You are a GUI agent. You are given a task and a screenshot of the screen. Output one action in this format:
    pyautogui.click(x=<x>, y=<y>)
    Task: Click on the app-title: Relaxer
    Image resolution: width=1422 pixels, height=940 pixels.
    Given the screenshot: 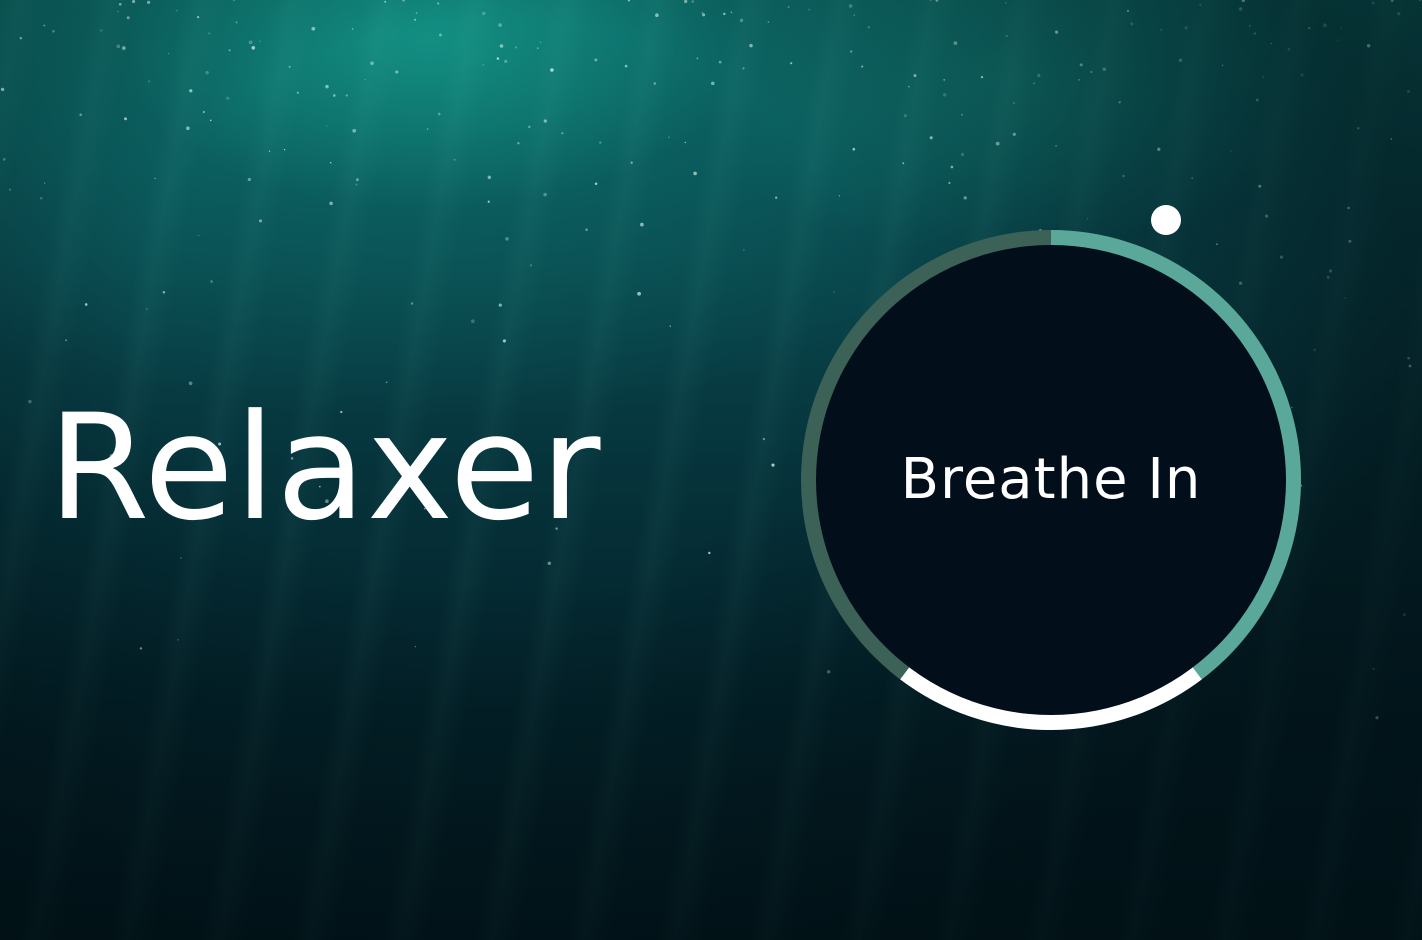 What is the action you would take?
    pyautogui.click(x=325, y=468)
    